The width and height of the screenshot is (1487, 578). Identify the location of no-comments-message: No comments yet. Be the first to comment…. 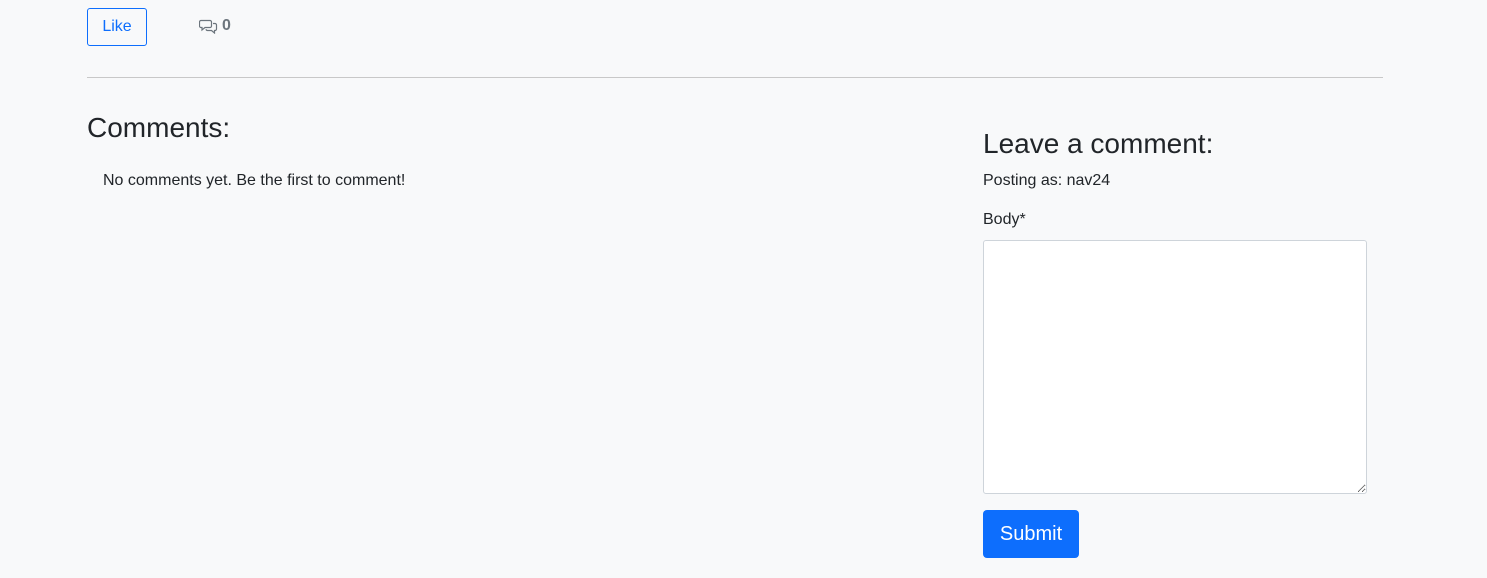
(254, 180).